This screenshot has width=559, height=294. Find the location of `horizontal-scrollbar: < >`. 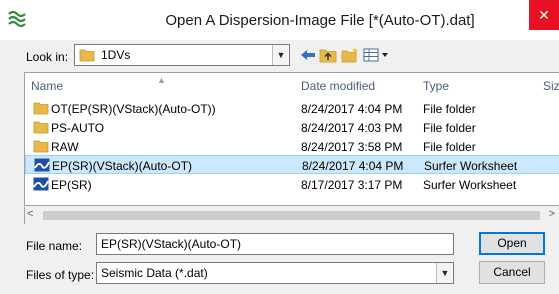

horizontal-scrollbar: < > is located at coordinates (291, 215).